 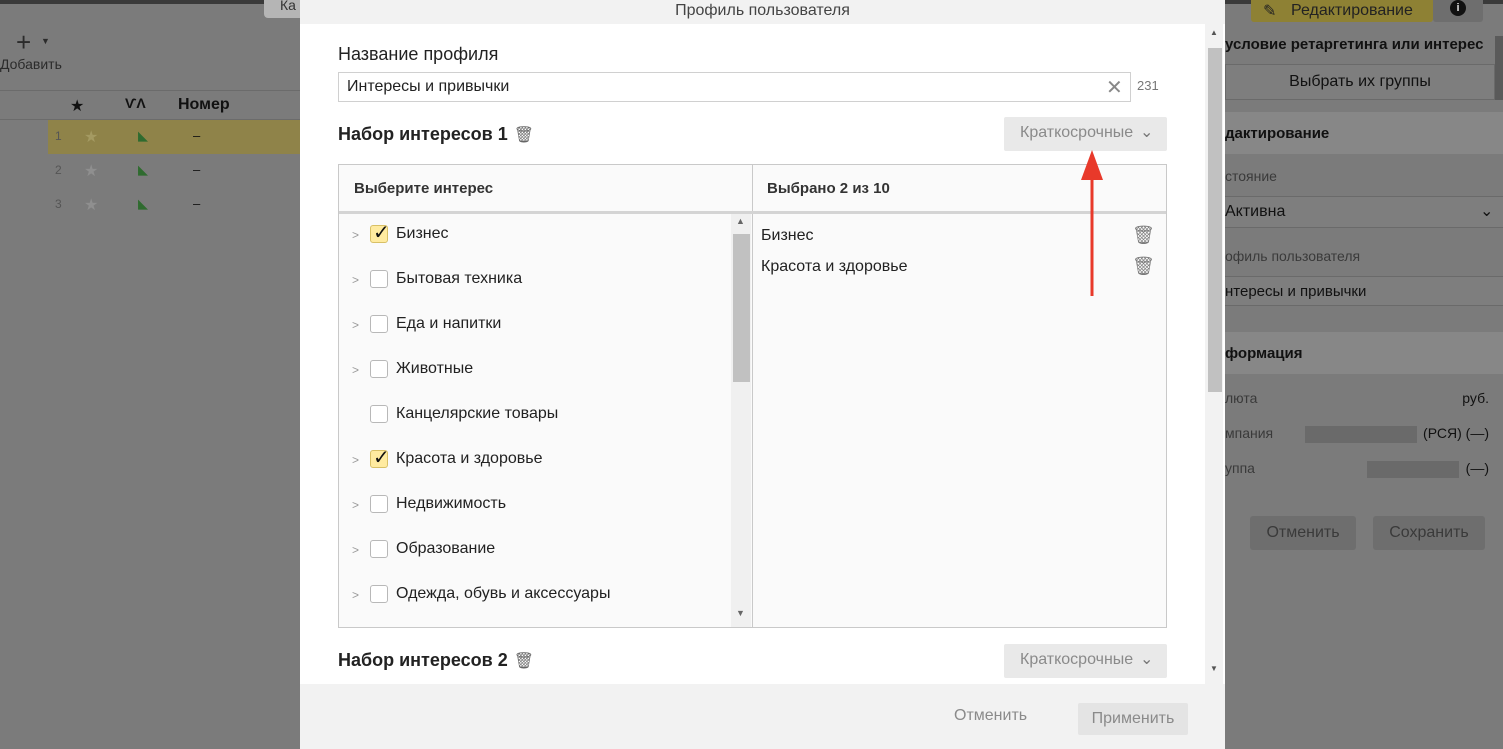 What do you see at coordinates (135, 103) in the screenshot?
I see `strategy-column-icon: ѴΛ` at bounding box center [135, 103].